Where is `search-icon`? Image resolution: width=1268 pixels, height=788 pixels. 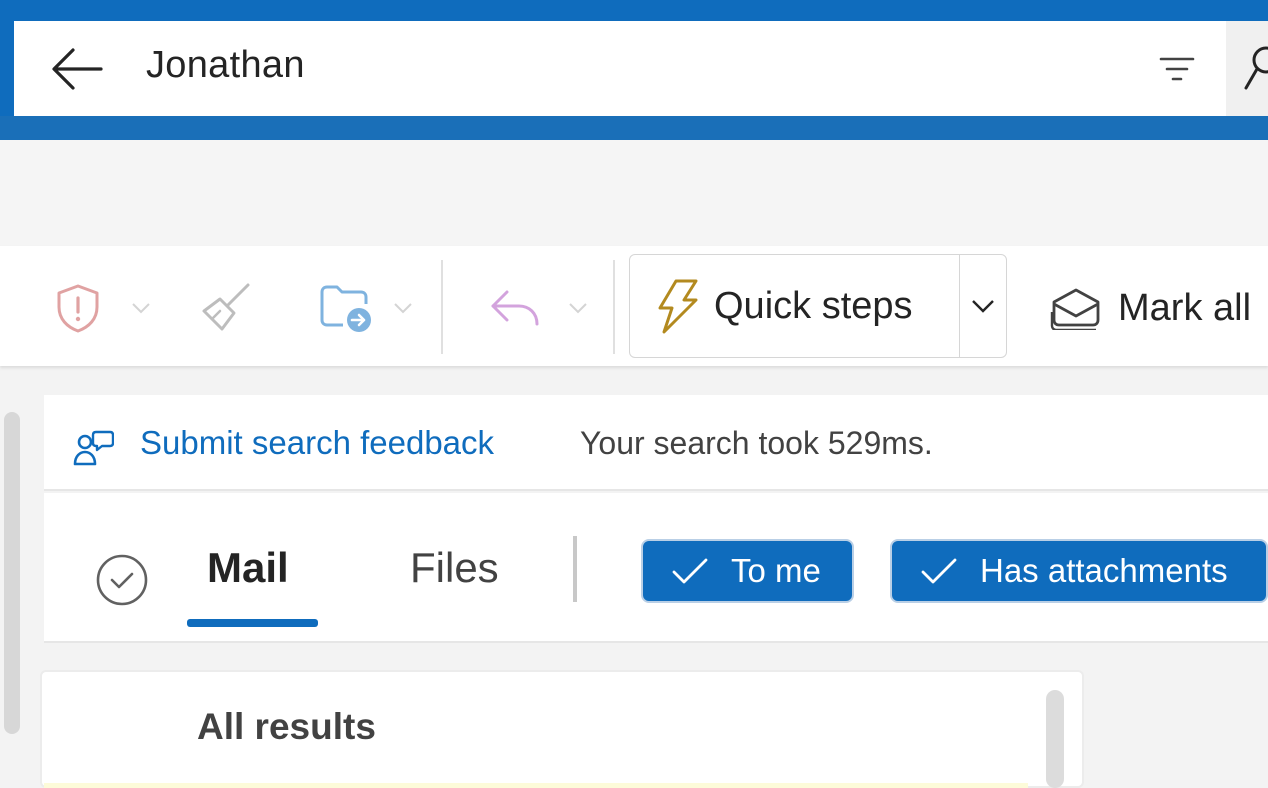
search-icon is located at coordinates (1256, 68).